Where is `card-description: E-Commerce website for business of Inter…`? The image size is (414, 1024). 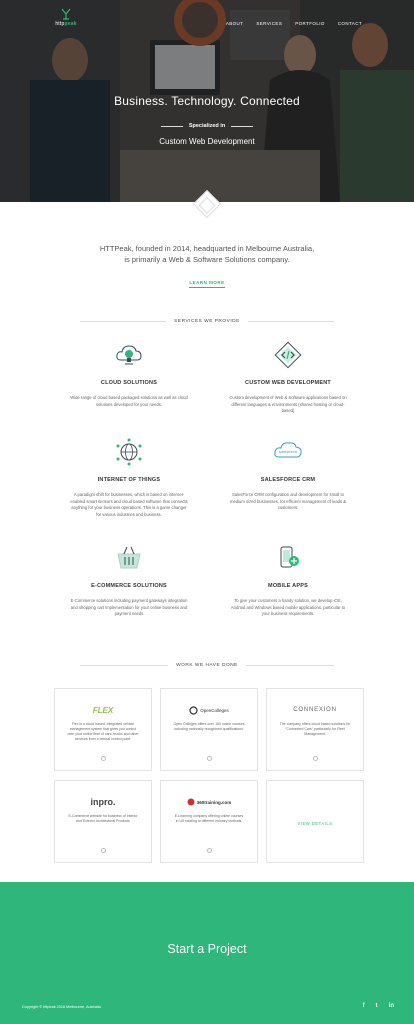 card-description: E-Commerce website for business of Inter… is located at coordinates (103, 818).